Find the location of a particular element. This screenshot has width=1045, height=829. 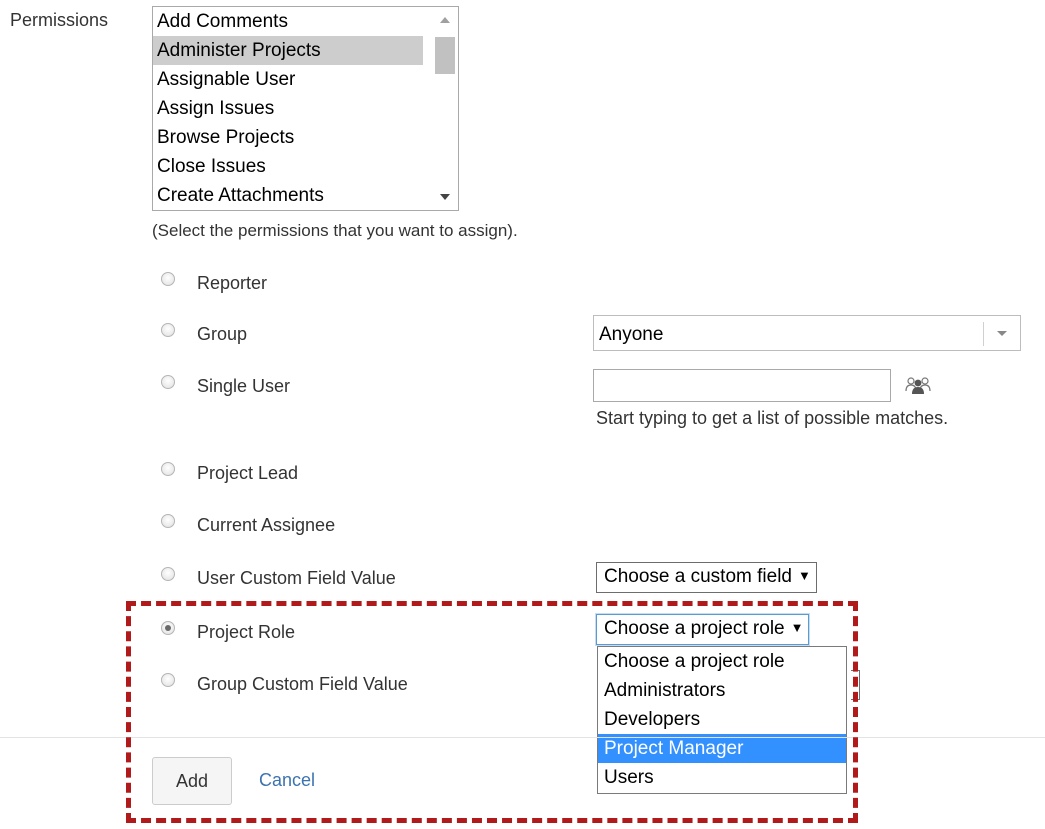

group-select: Anyone is located at coordinates (807, 333).